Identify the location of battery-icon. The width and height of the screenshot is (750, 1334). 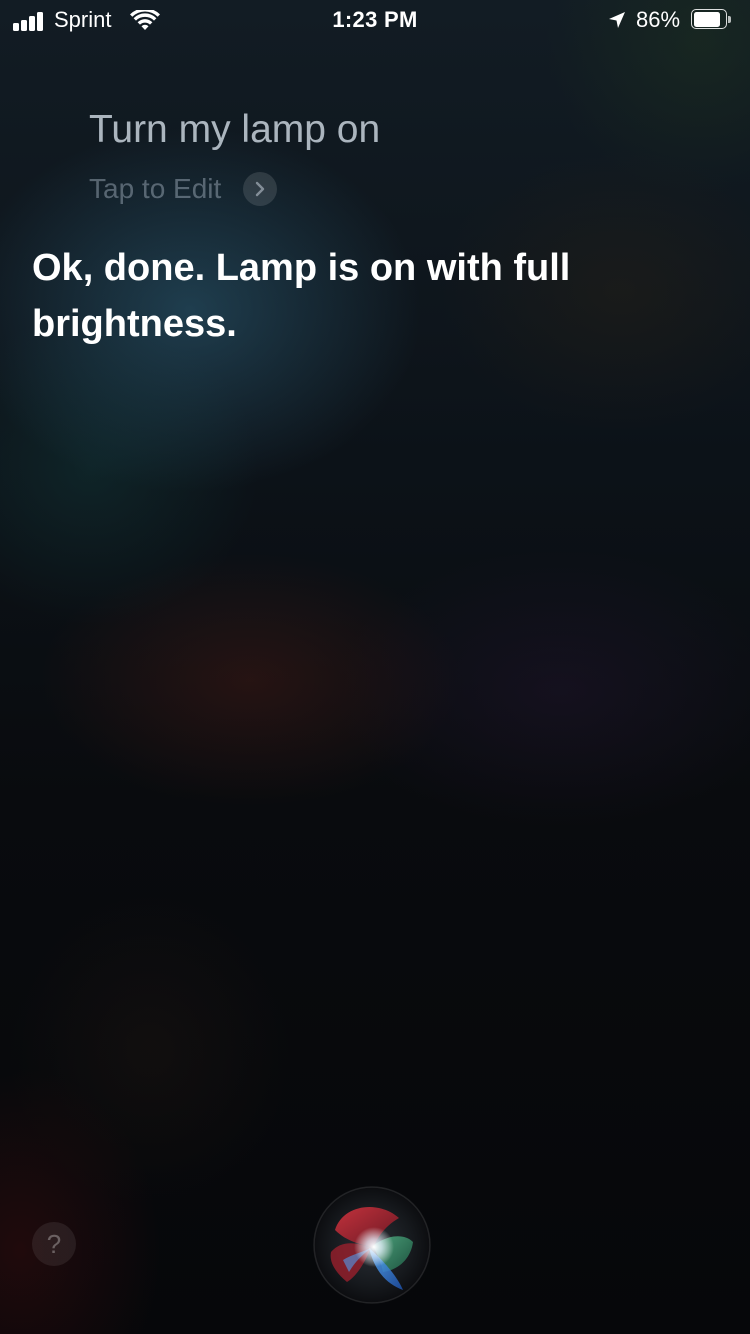
(711, 20).